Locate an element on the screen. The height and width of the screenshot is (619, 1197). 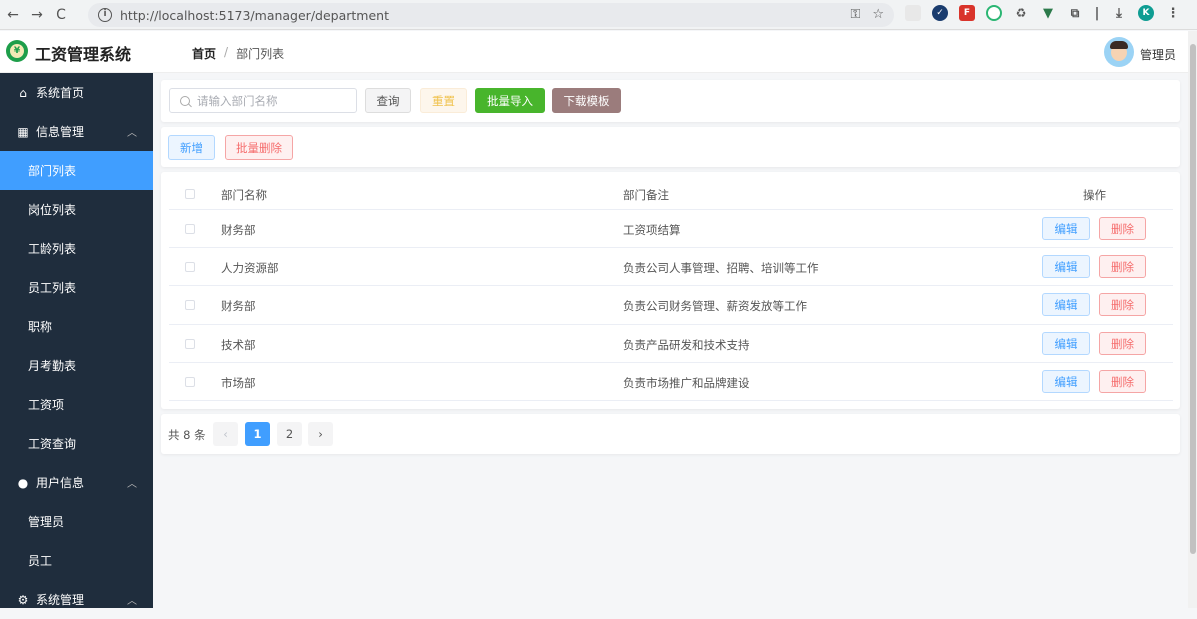
download-template-button: 下载模板 is located at coordinates (586, 100).